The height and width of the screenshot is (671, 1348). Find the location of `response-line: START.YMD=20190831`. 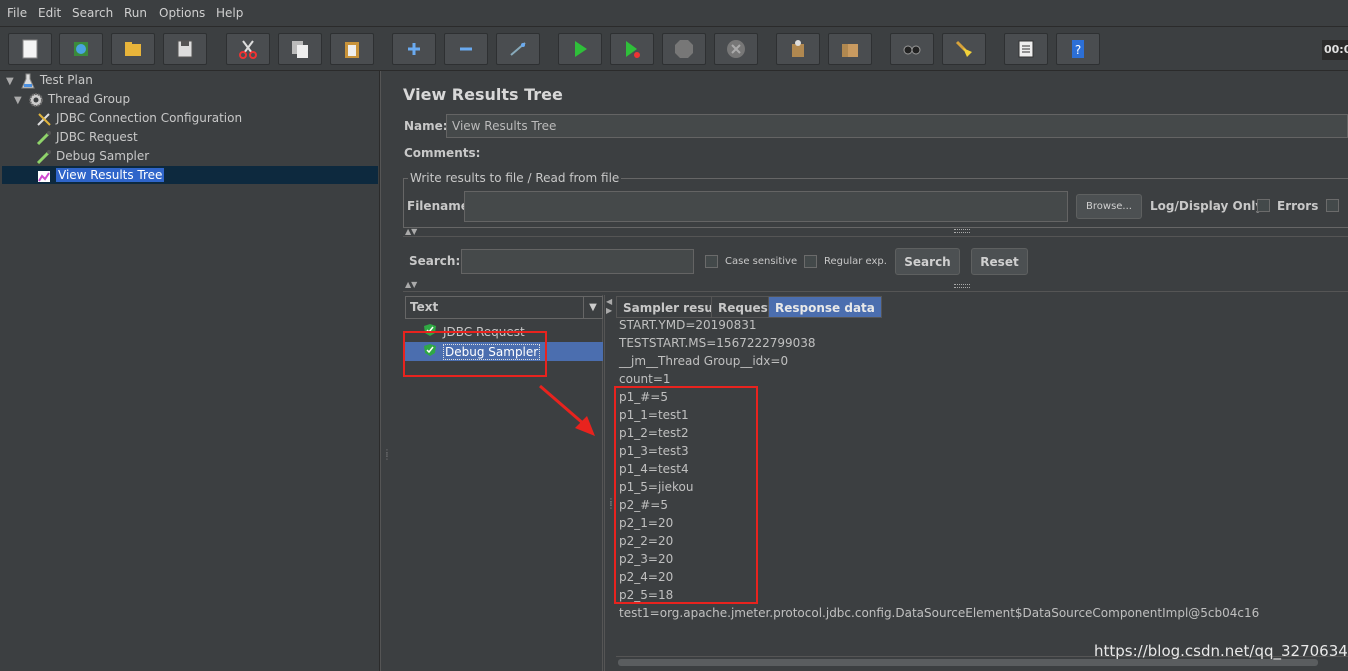

response-line: START.YMD=20190831 is located at coordinates (688, 325).